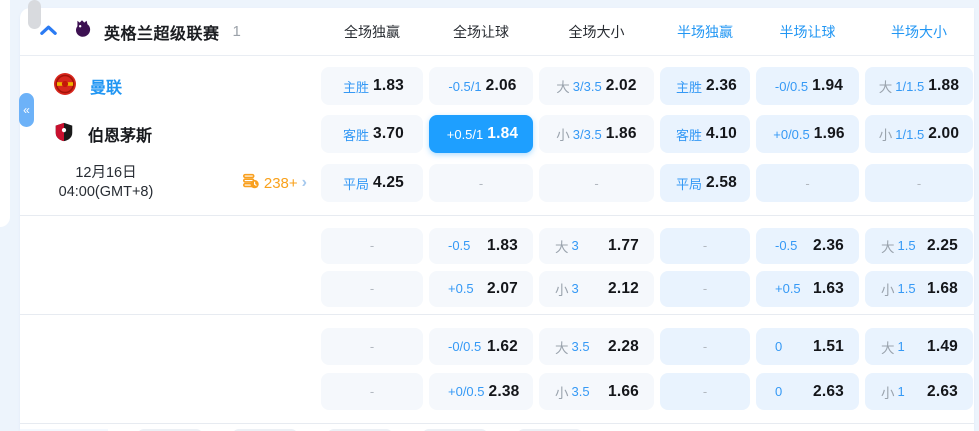  Describe the element at coordinates (274, 183) in the screenshot. I see `more-markets-button: 238+ ›` at that location.